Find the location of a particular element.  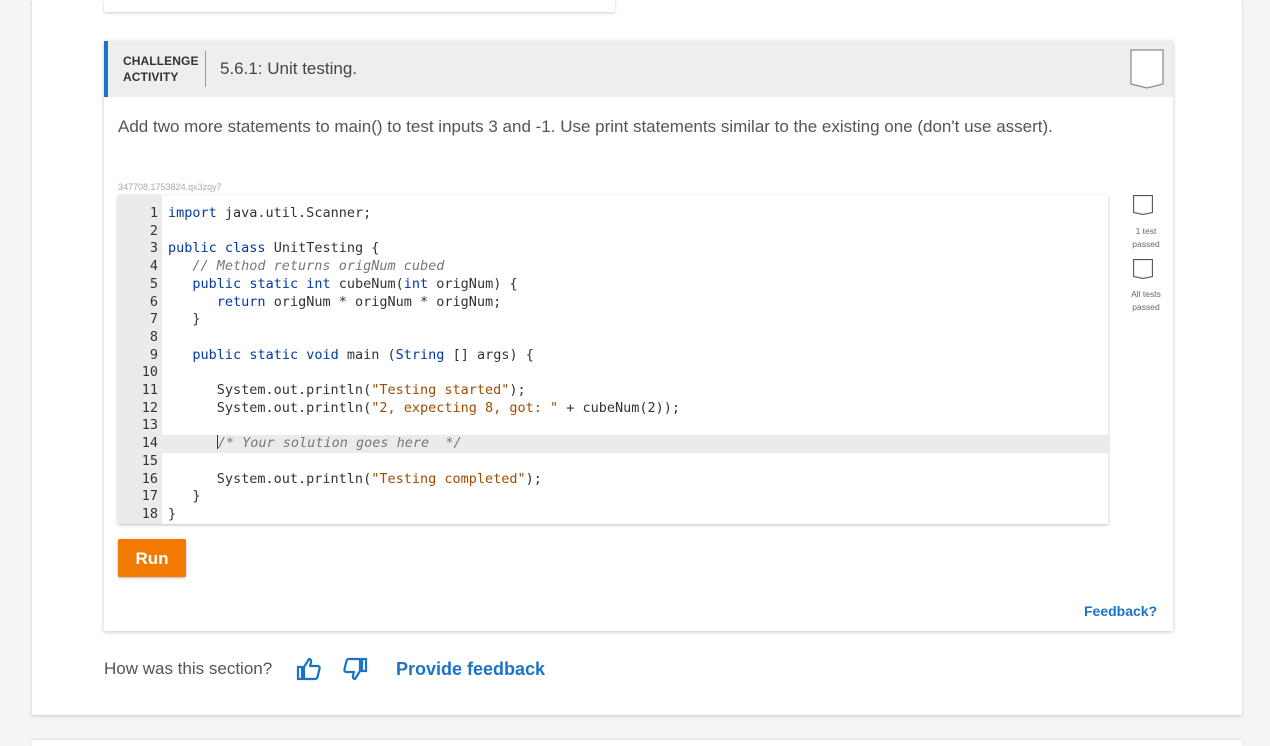

line-number: 9 is located at coordinates (153, 354).